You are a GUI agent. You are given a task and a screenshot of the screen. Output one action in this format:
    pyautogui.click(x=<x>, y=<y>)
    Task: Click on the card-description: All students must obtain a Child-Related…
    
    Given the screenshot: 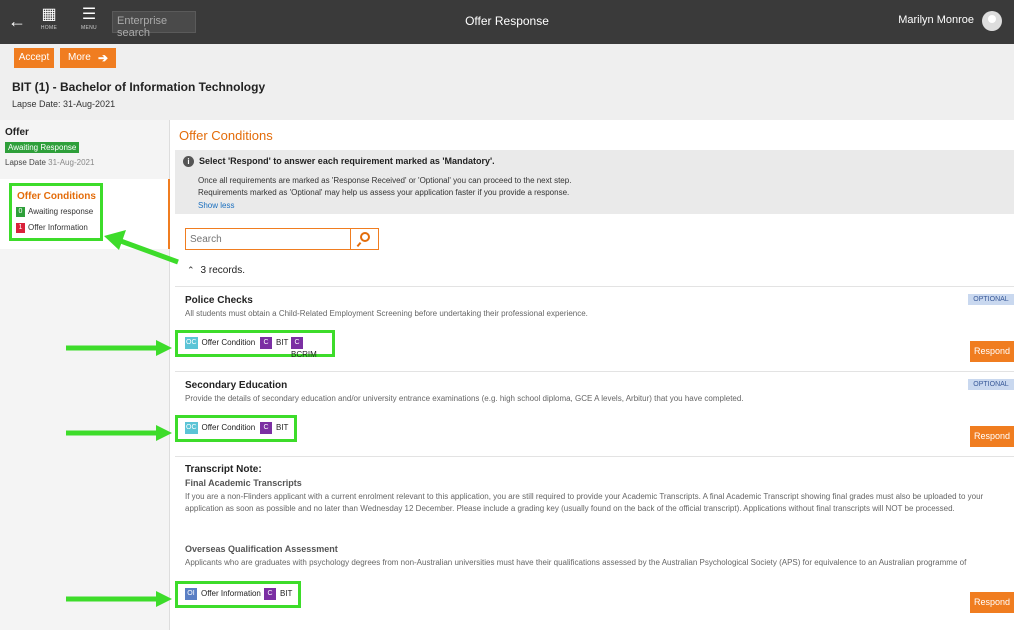 What is the action you would take?
    pyautogui.click(x=386, y=313)
    